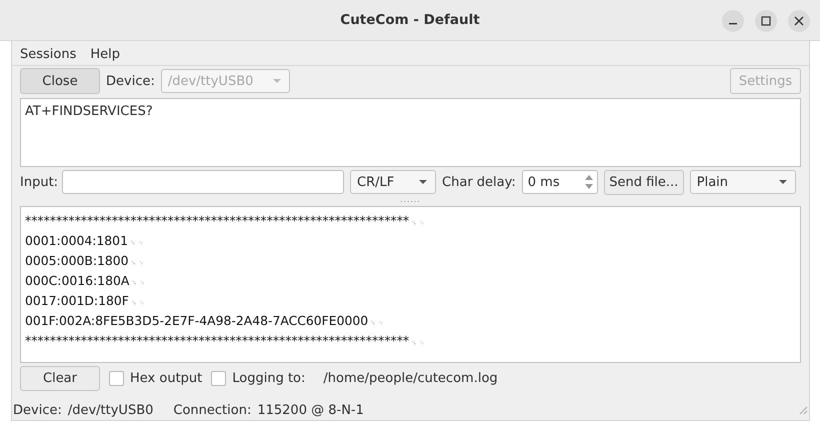  Describe the element at coordinates (743, 182) in the screenshot. I see `format-dropdown: Plain` at that location.